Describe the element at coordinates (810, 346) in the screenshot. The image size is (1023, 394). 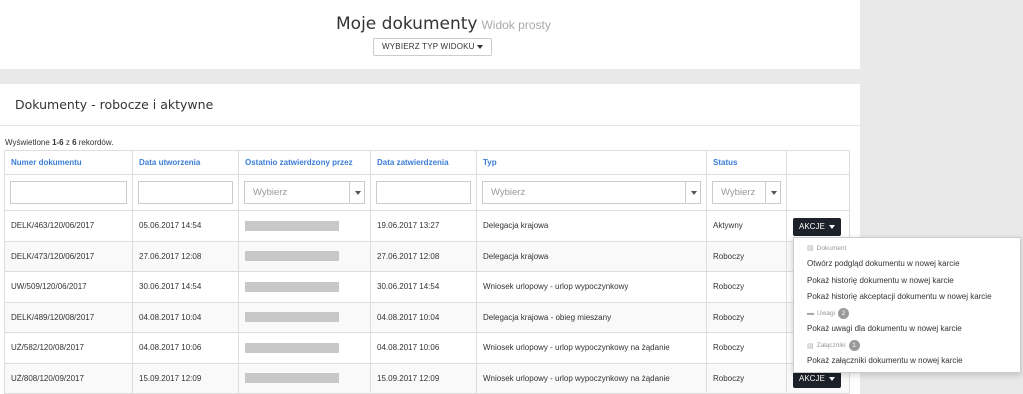
I see `paperclip-icon: ▤` at that location.